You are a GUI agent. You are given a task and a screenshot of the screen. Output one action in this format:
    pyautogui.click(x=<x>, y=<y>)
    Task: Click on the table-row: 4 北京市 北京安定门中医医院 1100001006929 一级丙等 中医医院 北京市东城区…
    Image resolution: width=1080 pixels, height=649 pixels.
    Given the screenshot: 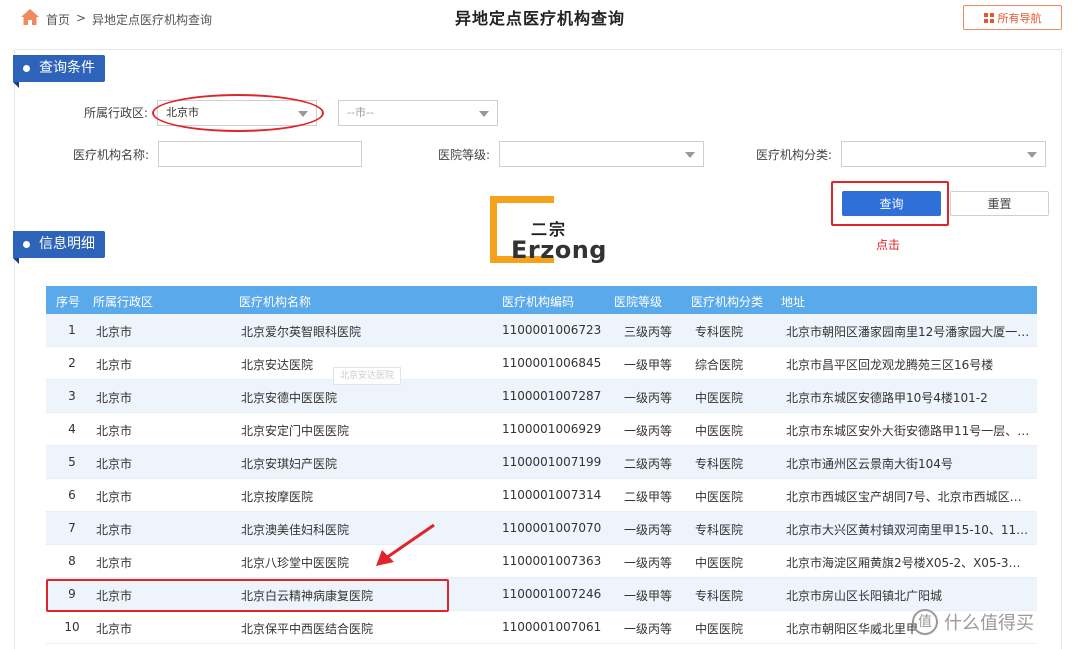 What is the action you would take?
    pyautogui.click(x=541, y=429)
    